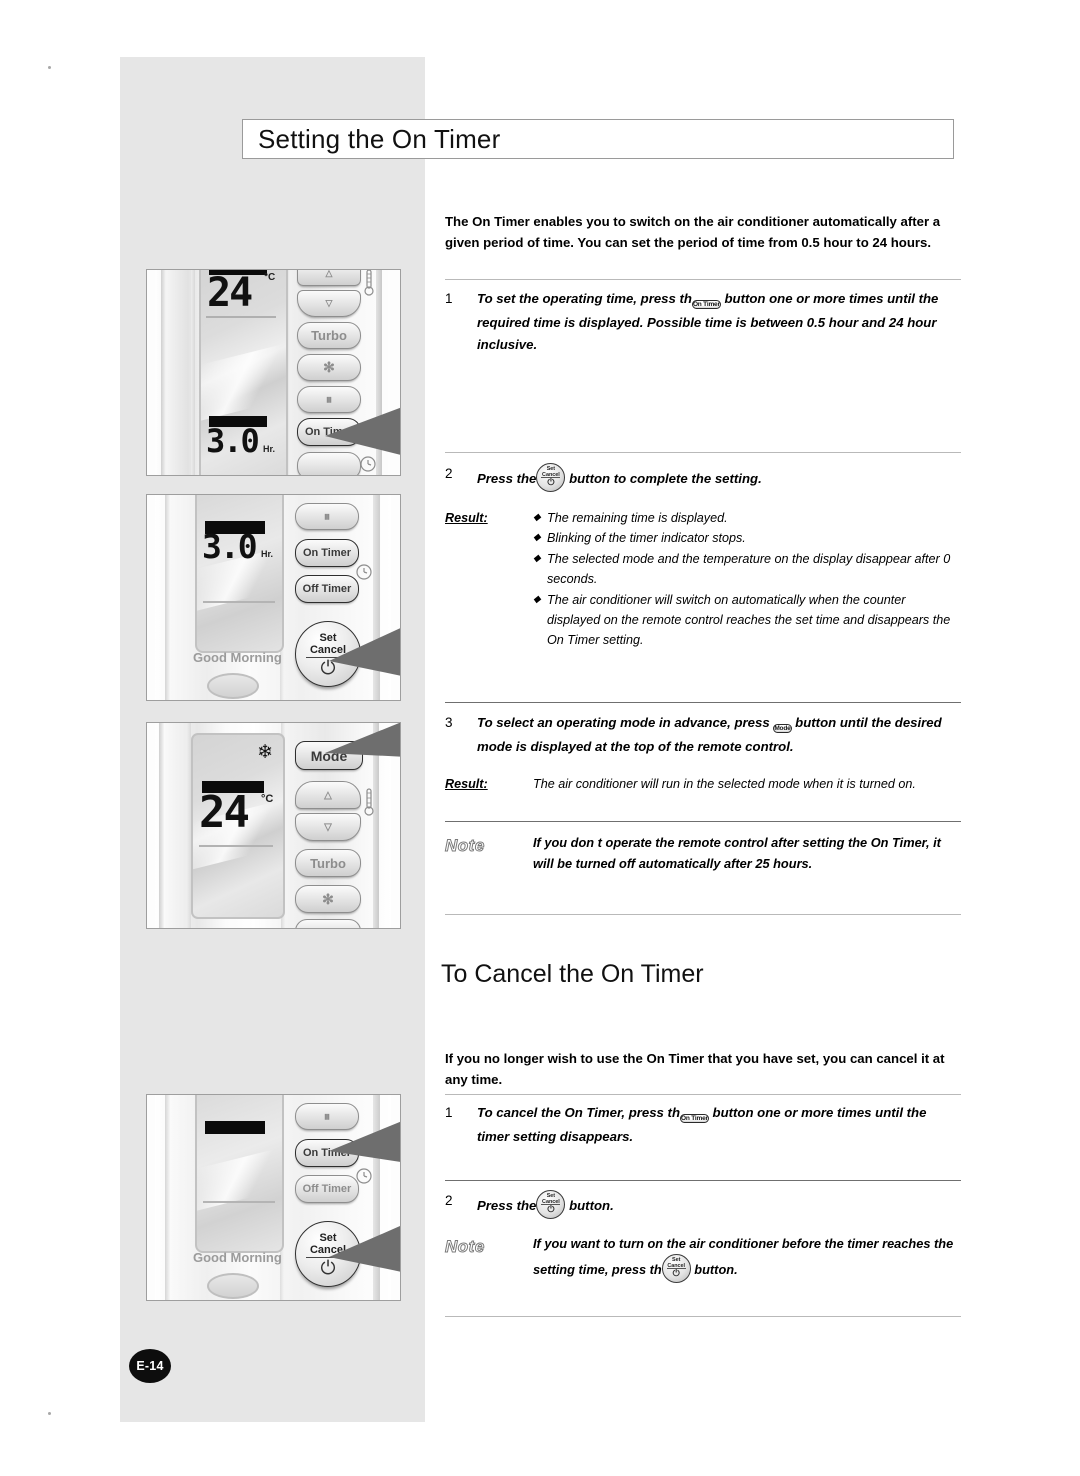 This screenshot has height=1476, width=1080. I want to click on thermometer-icon, so click(369, 802).